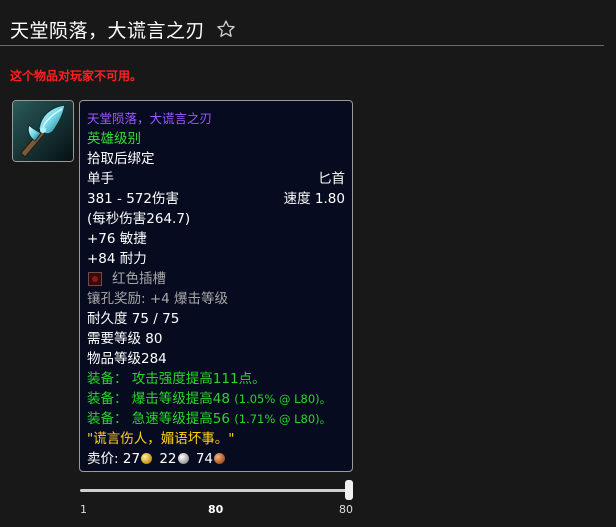 This screenshot has height=527, width=616. I want to click on page-title: 天堂陨落，大谎言之刃, so click(108, 30).